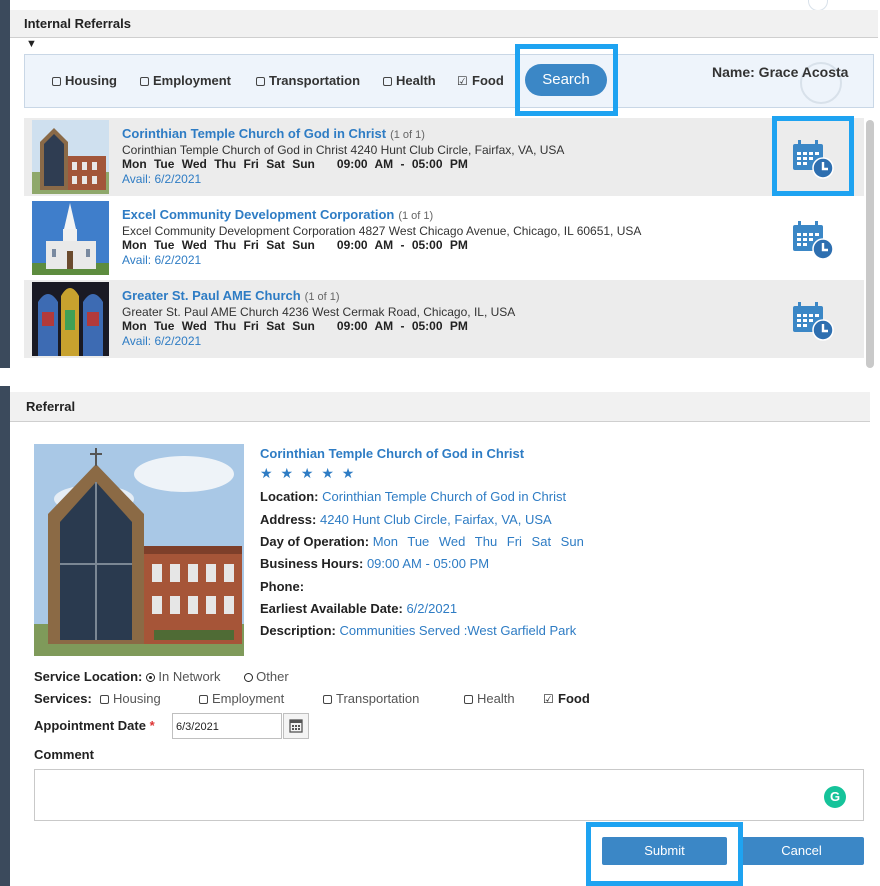 Image resolution: width=880 pixels, height=886 pixels. What do you see at coordinates (440, 407) in the screenshot?
I see `referral-header: Referral` at bounding box center [440, 407].